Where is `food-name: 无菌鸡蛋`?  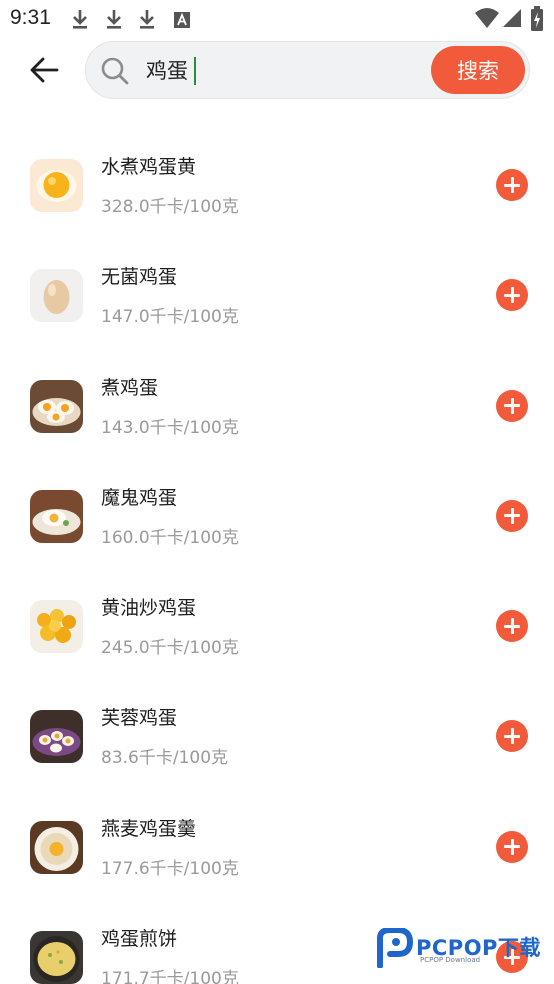
food-name: 无菌鸡蛋 is located at coordinates (139, 277).